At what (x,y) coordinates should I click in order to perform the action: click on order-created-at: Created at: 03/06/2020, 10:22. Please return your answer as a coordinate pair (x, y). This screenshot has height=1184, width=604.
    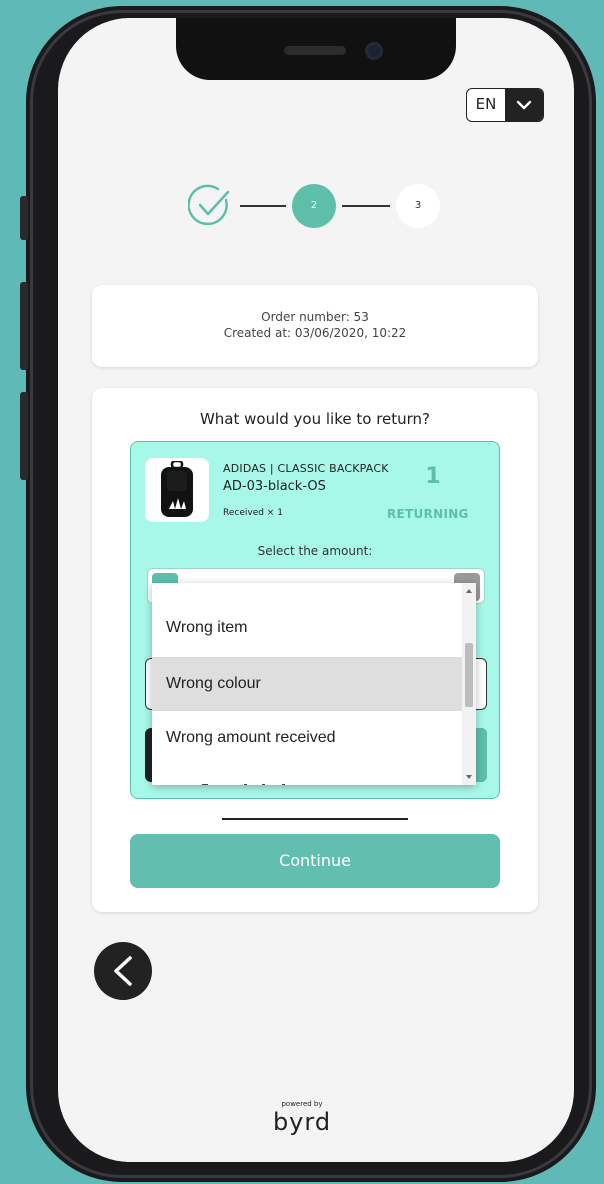
    Looking at the image, I should click on (315, 333).